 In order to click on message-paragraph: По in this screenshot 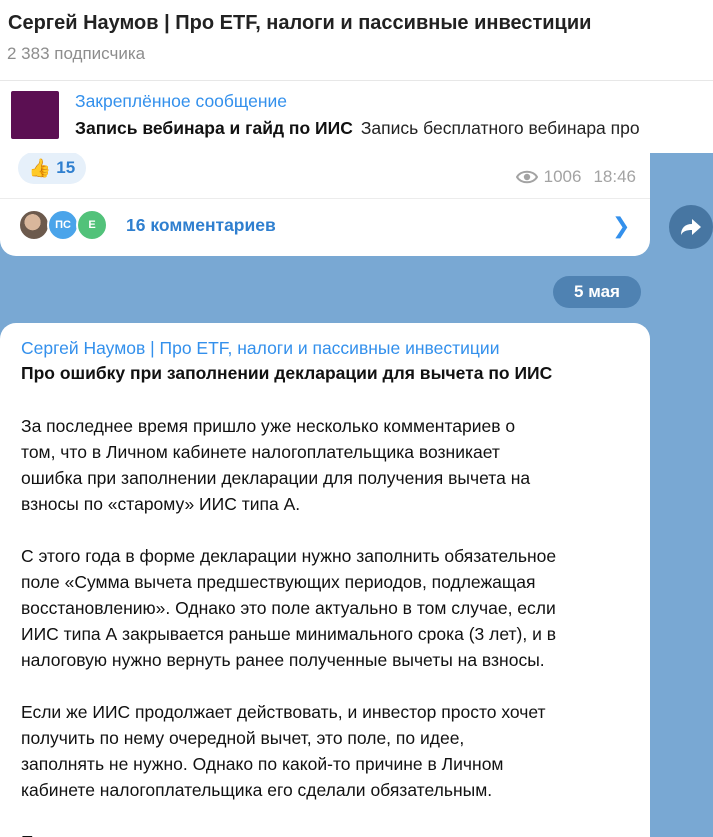, I will do `click(328, 833)`.